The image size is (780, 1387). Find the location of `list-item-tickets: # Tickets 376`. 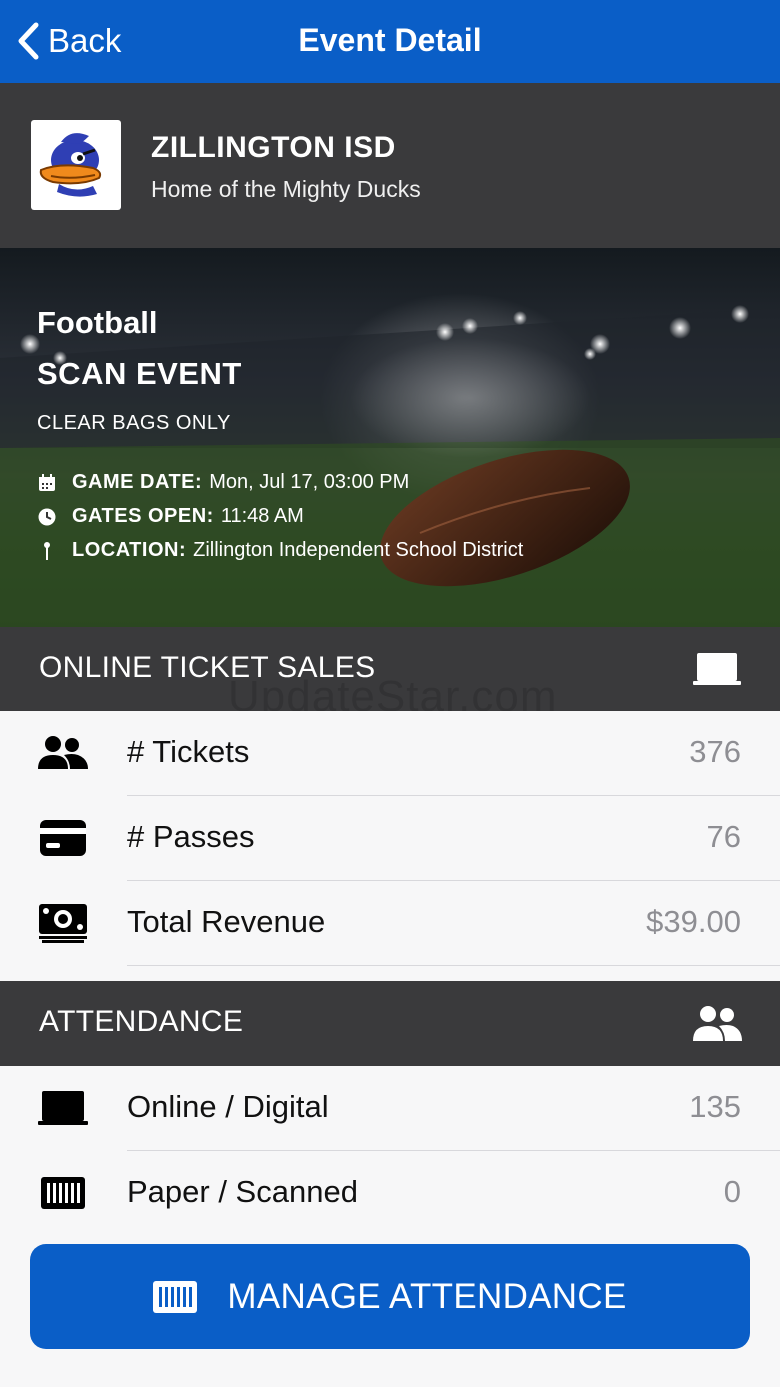

list-item-tickets: # Tickets 376 is located at coordinates (390, 753).